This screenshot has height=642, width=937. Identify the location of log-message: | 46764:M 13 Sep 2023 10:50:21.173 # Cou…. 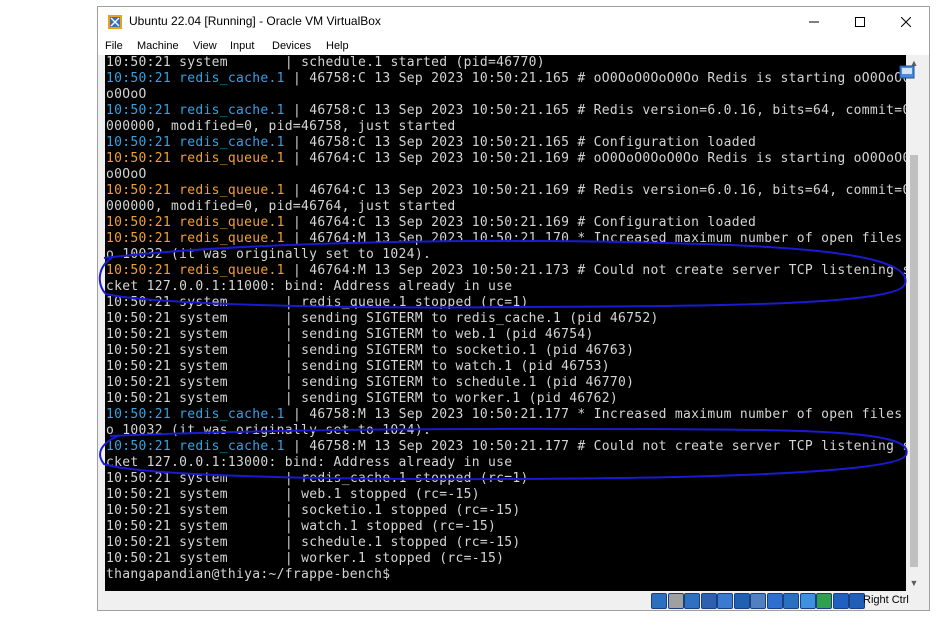
(595, 270).